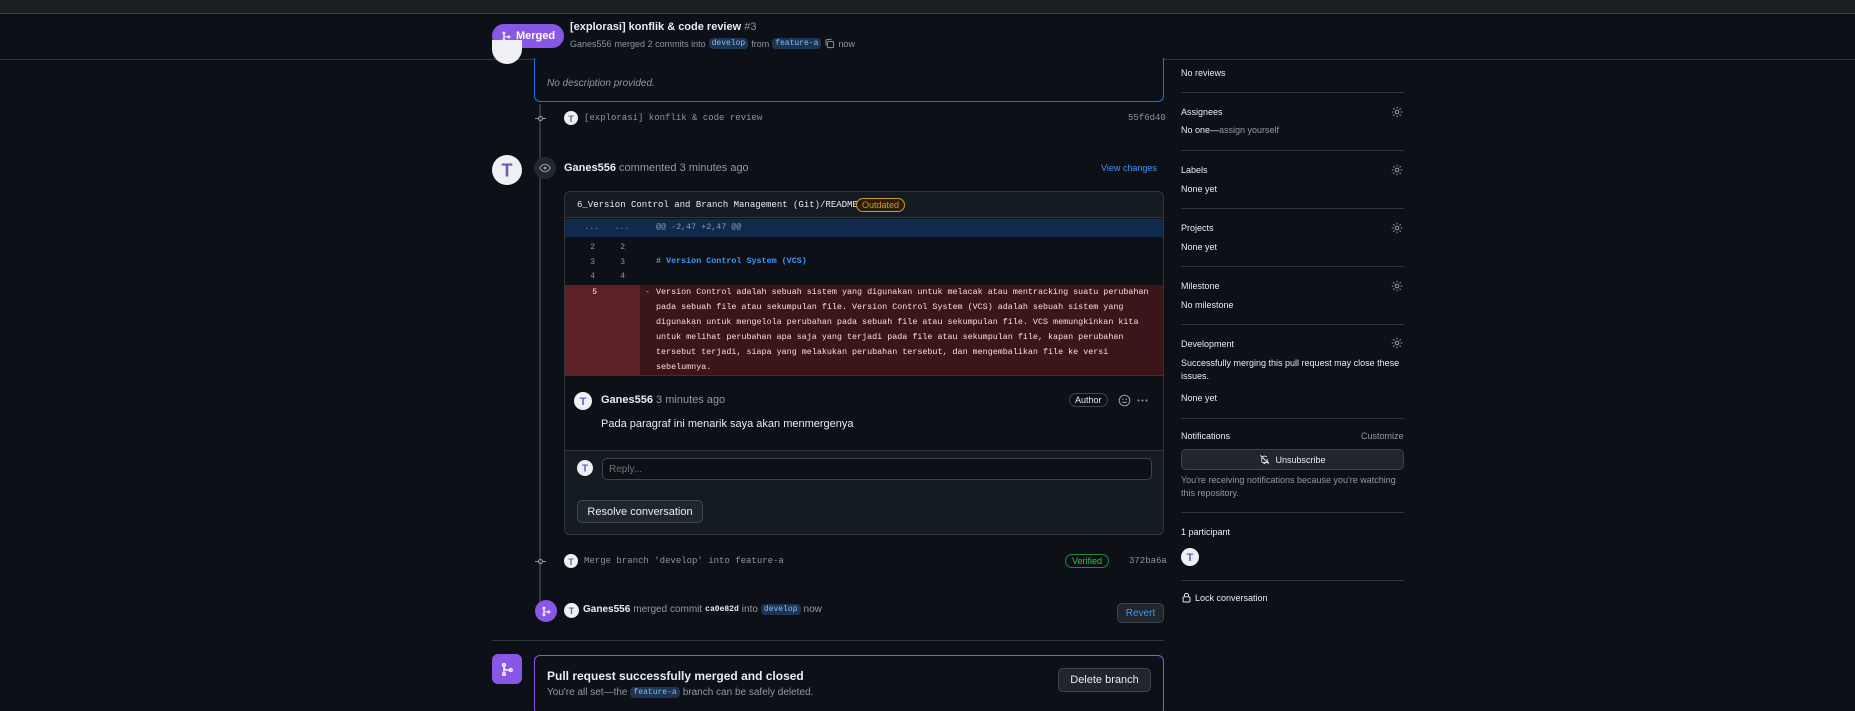  I want to click on deleted-line-text: sebelumnya., so click(684, 367).